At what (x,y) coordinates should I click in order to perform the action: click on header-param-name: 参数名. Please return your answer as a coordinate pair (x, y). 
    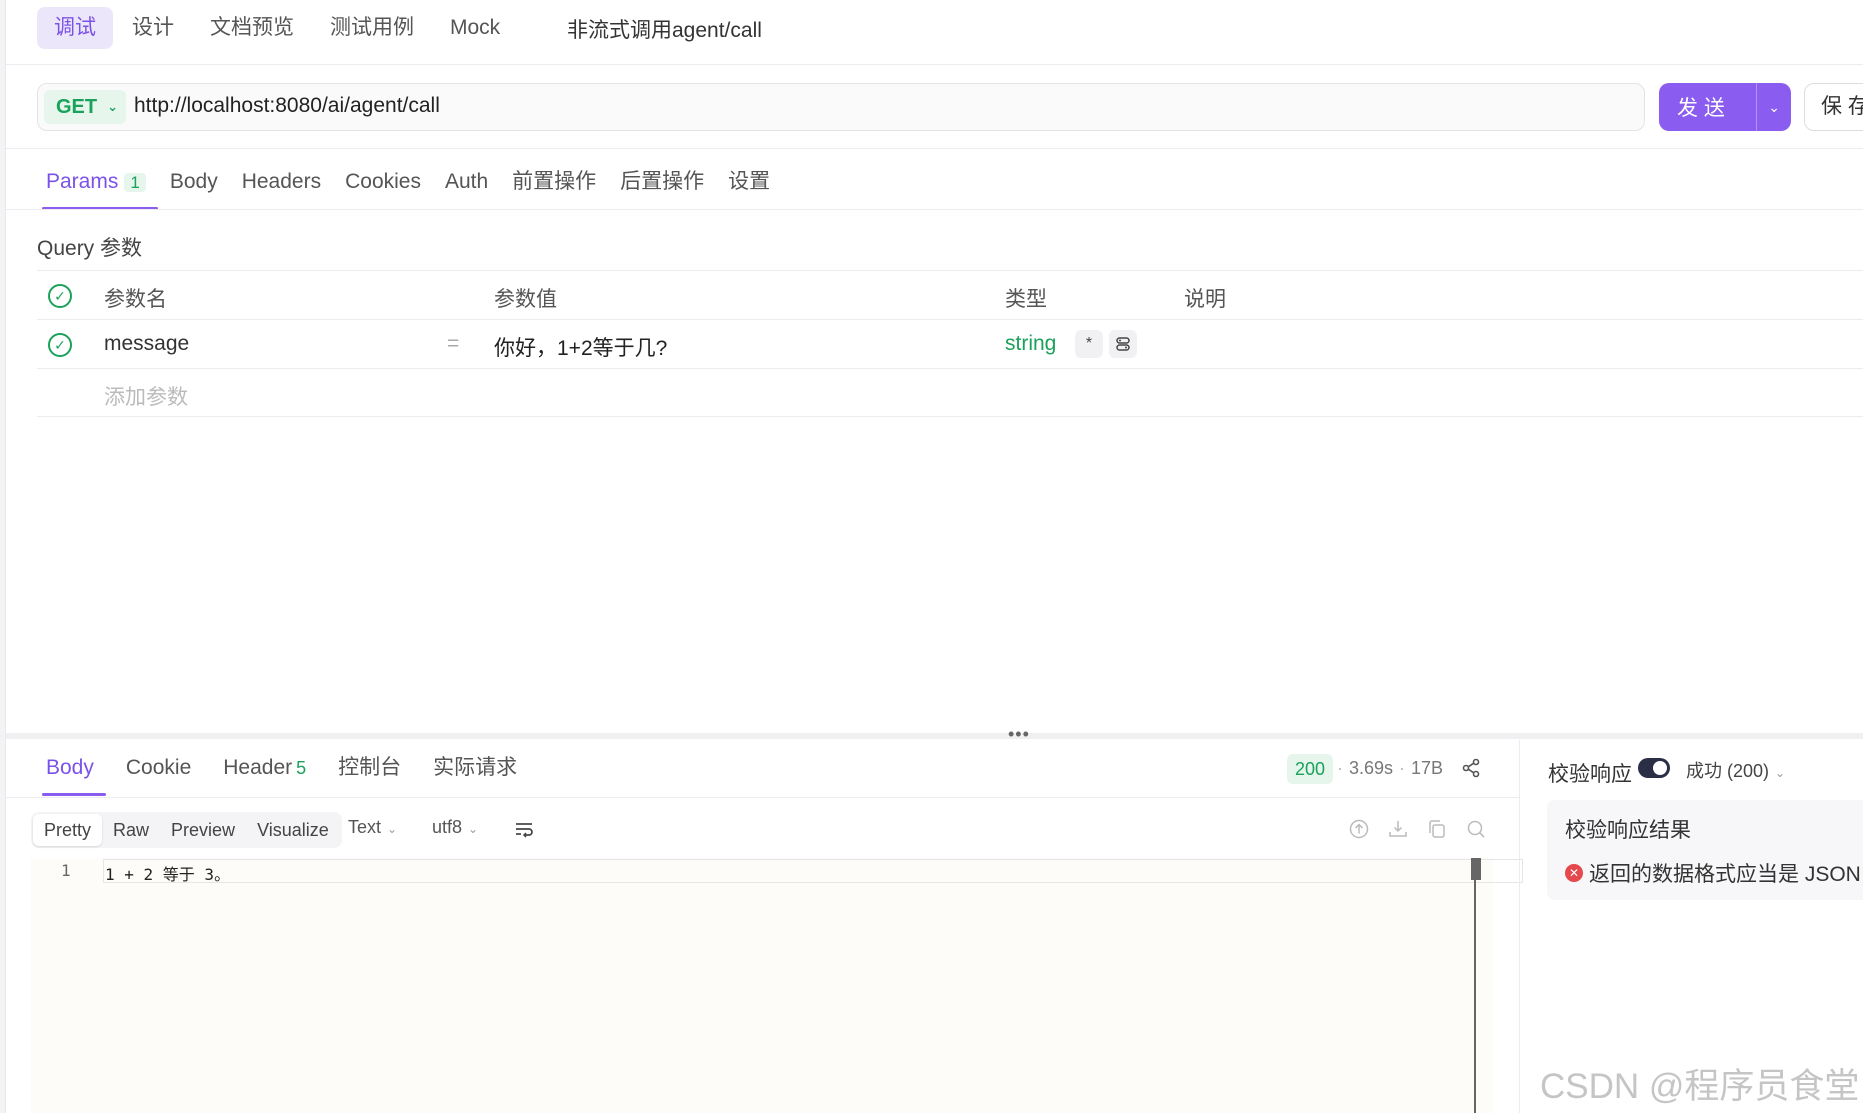
    Looking at the image, I should click on (135, 299).